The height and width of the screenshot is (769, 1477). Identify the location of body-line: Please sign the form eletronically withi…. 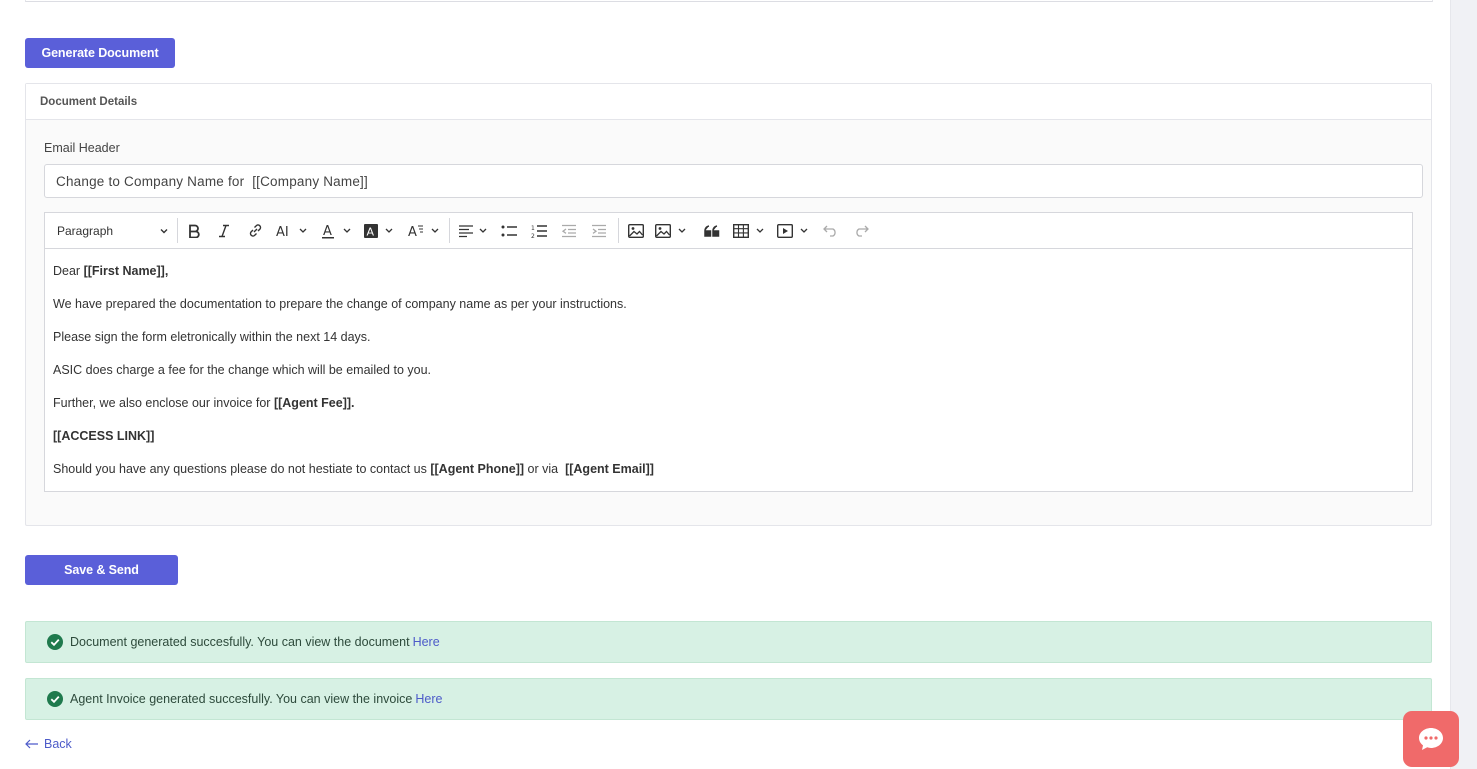
(212, 337).